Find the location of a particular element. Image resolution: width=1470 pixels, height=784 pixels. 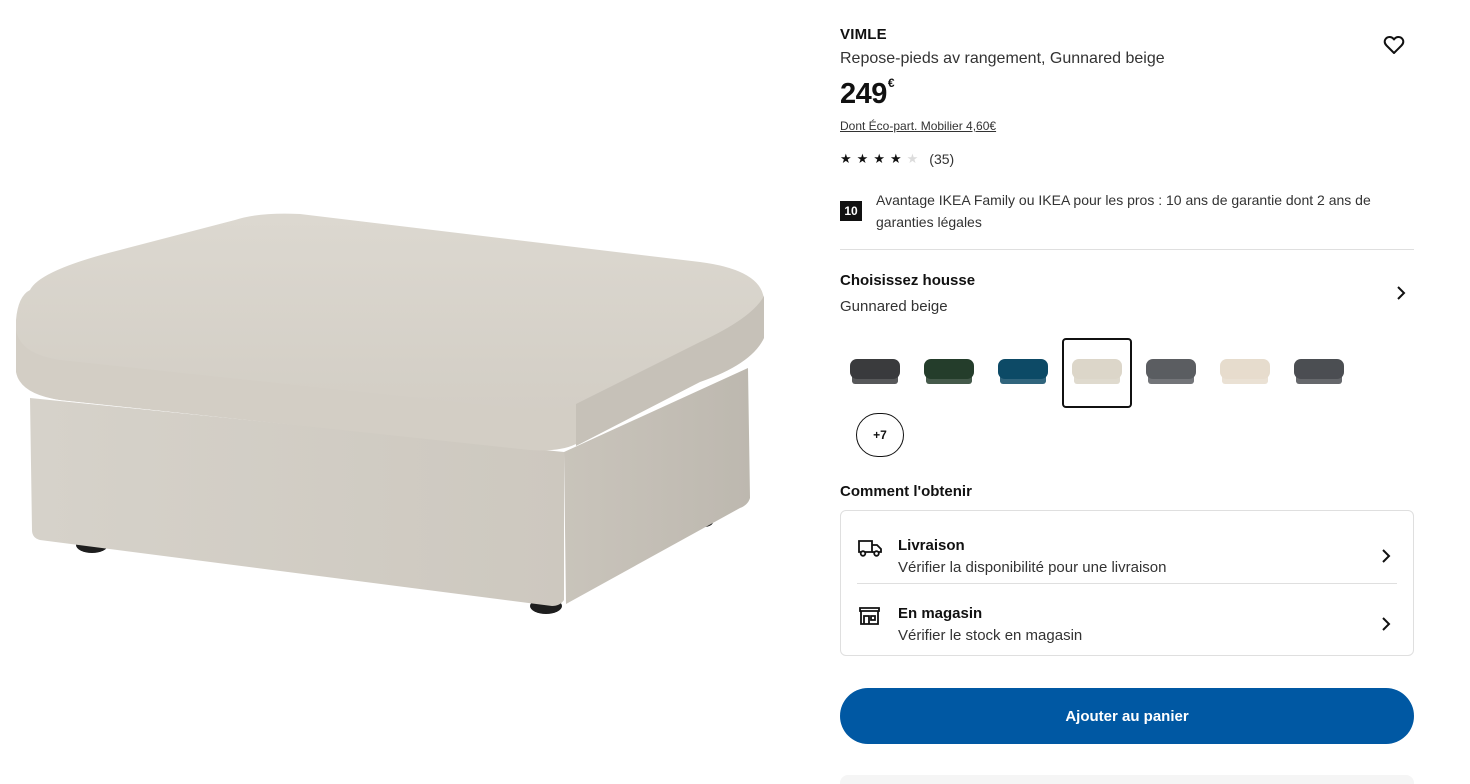

heart-icon is located at coordinates (1394, 45).